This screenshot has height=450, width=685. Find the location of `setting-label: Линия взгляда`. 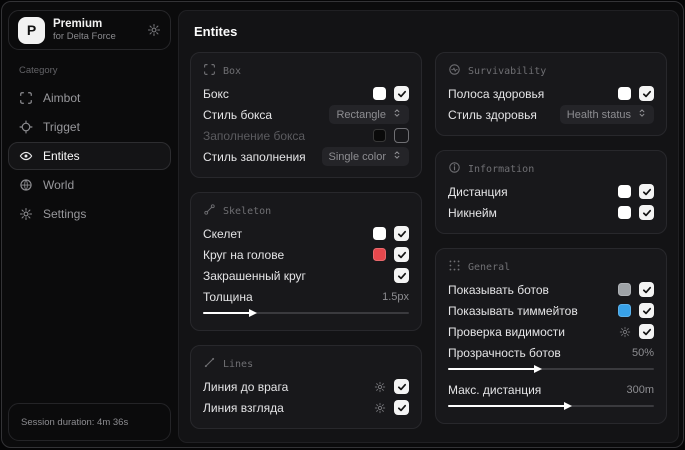

setting-label: Линия взгляда is located at coordinates (243, 407).